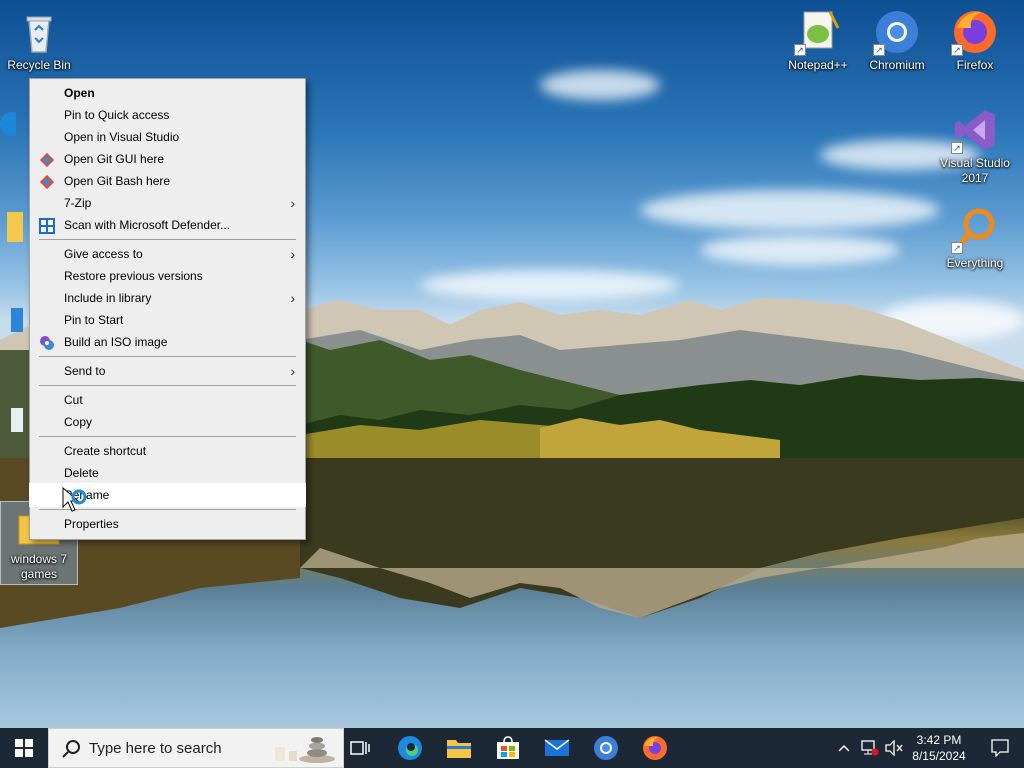  I want to click on firefox-icon: ↗, so click(975, 32).